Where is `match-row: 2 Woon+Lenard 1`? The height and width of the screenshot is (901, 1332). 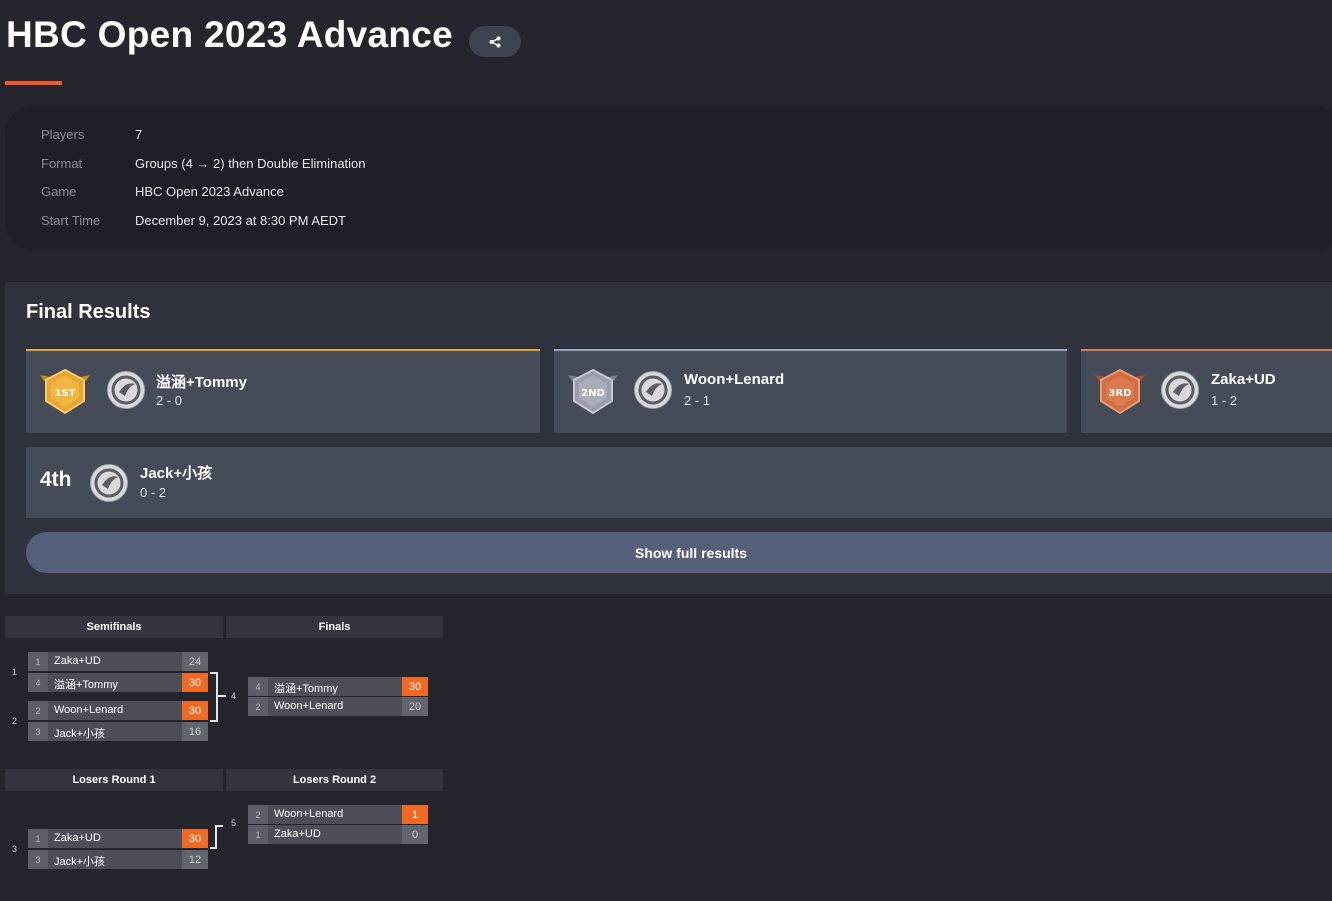 match-row: 2 Woon+Lenard 1 is located at coordinates (338, 814).